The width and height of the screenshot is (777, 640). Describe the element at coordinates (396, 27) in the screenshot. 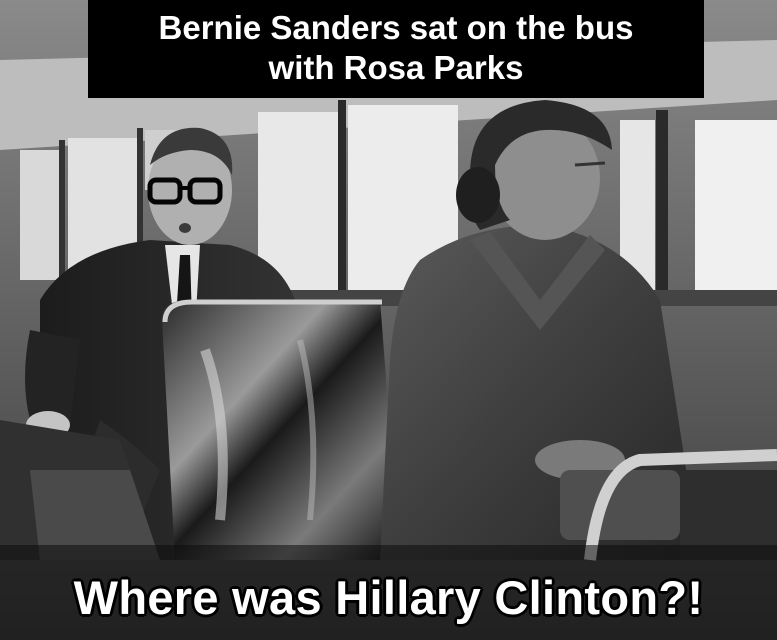

I see `top-caption-line-1: Bernie Sanders sat on the bus` at that location.